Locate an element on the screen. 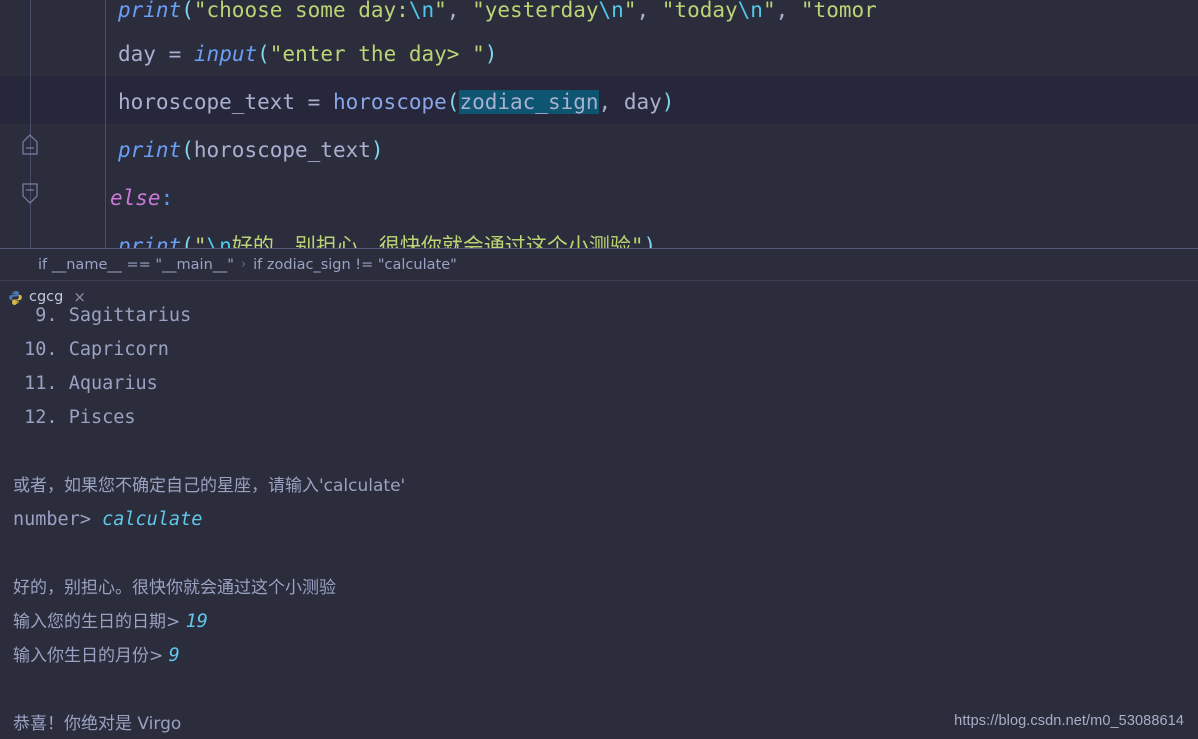  code-line: print("\n好的，别担心。很快你就会通过这个小测验") is located at coordinates (599, 235).